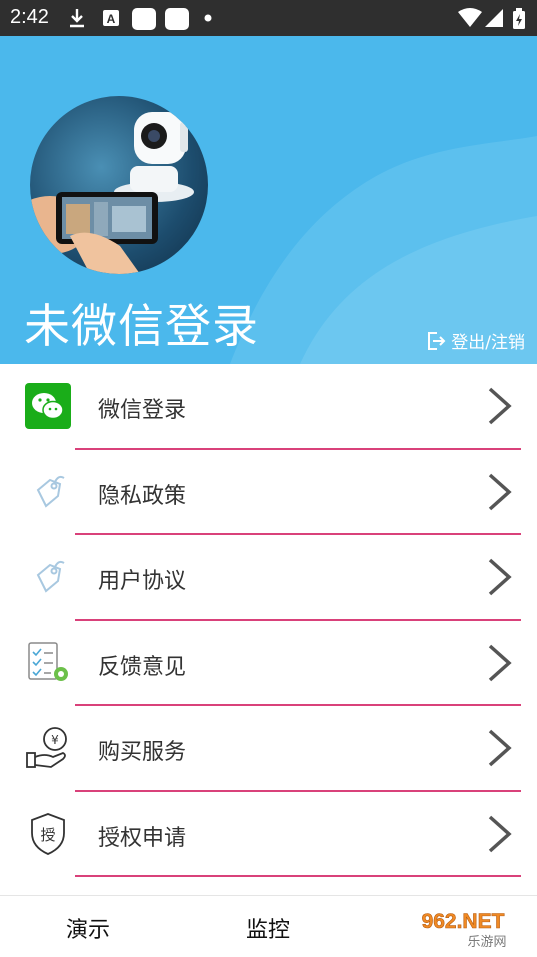 The image size is (537, 957). What do you see at coordinates (268, 578) in the screenshot?
I see `menu-item-user-agreement: 用户协议` at bounding box center [268, 578].